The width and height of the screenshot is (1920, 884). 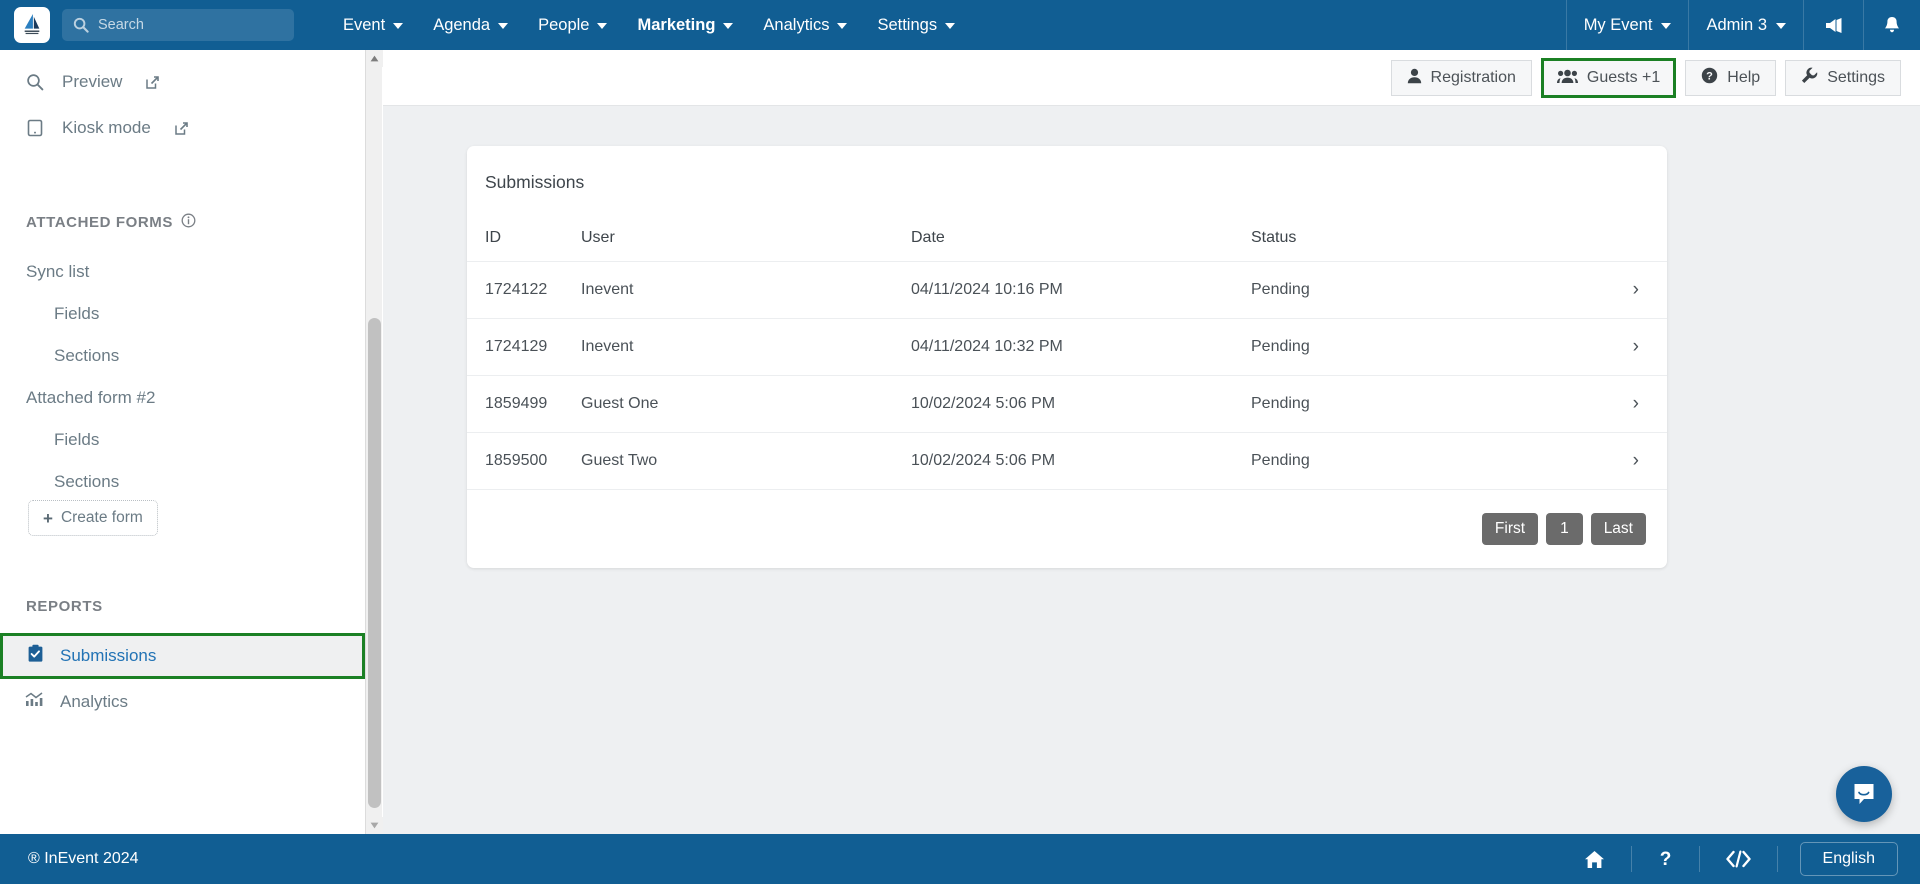 What do you see at coordinates (92, 81) in the screenshot?
I see `sidebar-item-label: Preview` at bounding box center [92, 81].